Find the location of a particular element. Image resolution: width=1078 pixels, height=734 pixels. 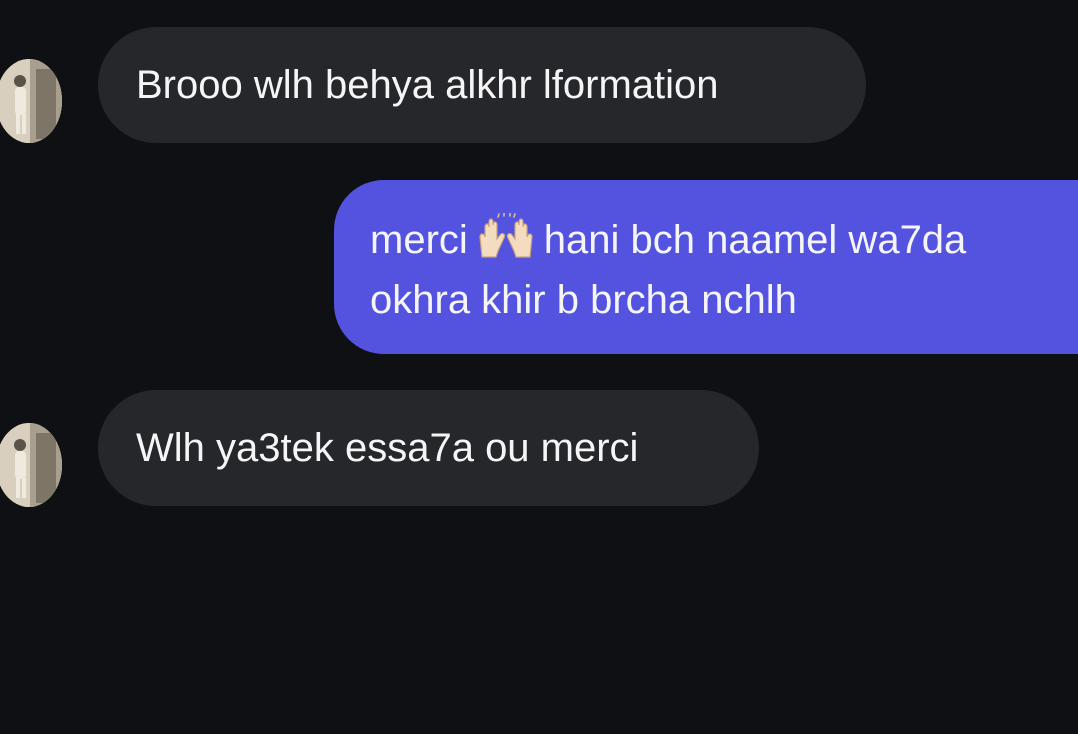

message-line: okhra khir b brcha nchlh is located at coordinates (724, 300).